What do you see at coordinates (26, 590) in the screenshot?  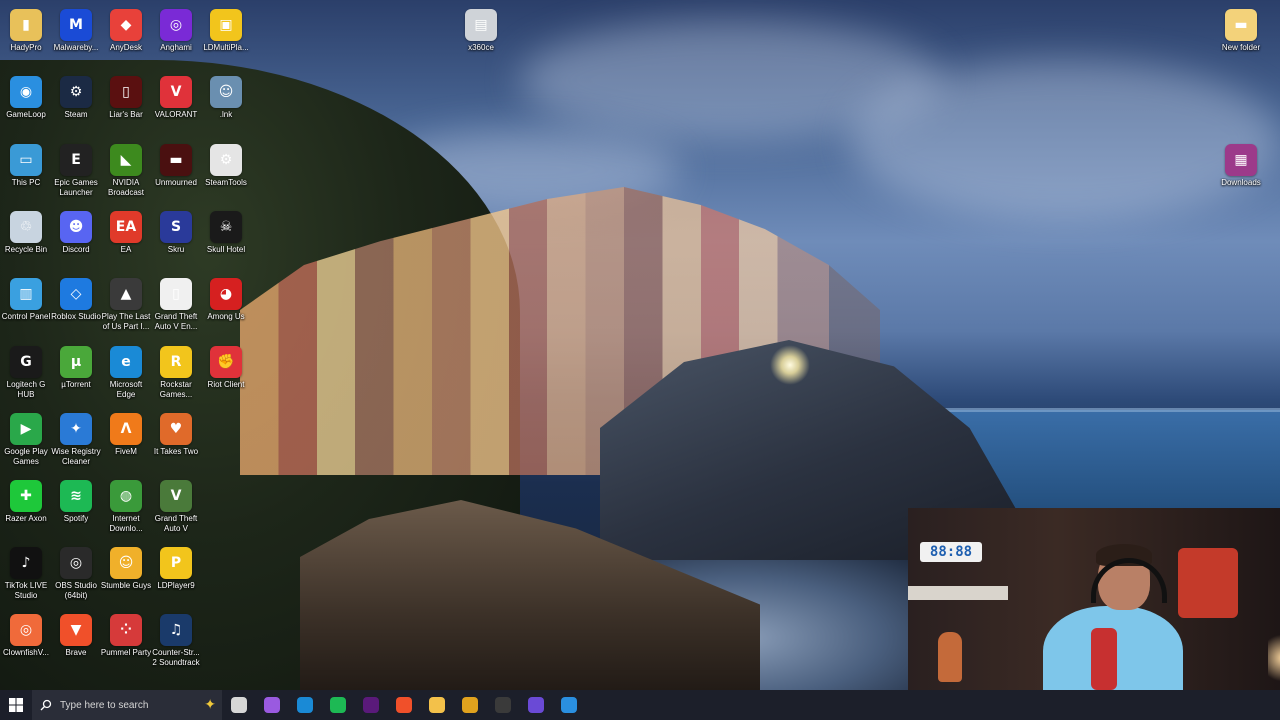 I see `desktop-icon-label: TikTok LIVE Studio` at bounding box center [26, 590].